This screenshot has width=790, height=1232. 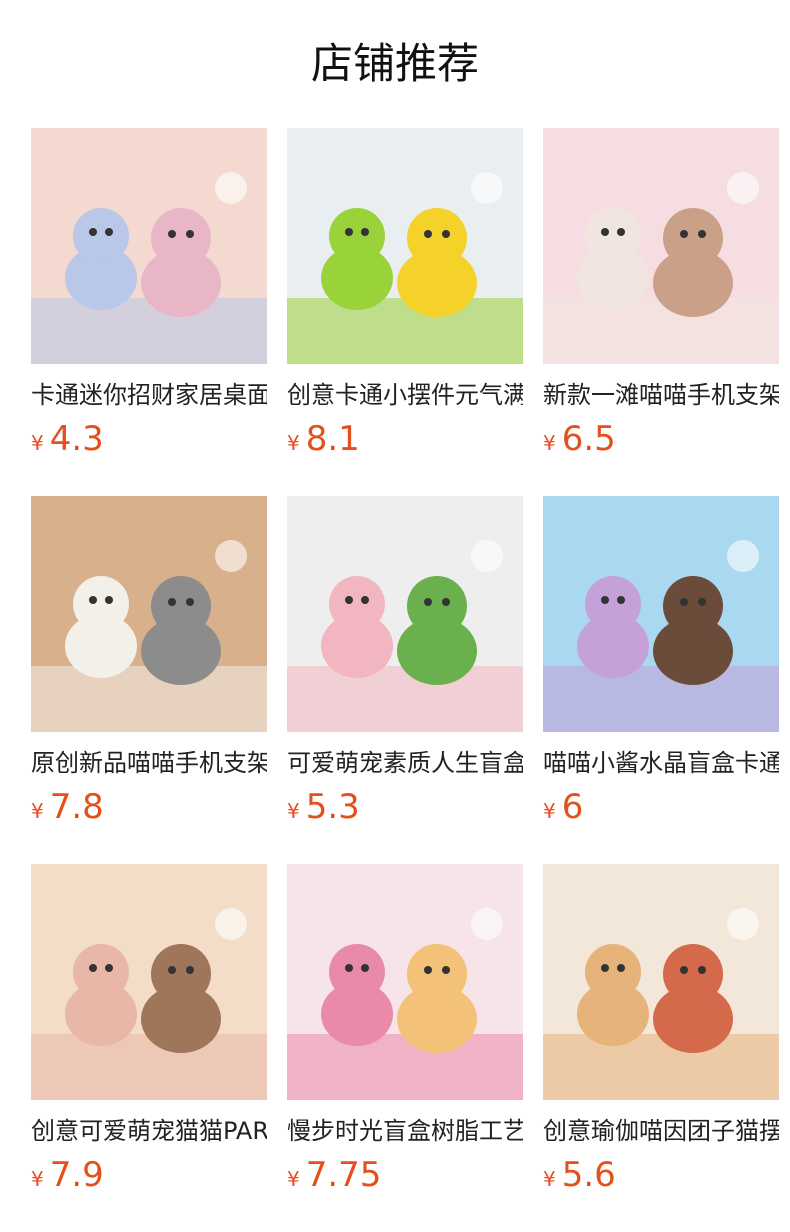 I want to click on product-card: 原创新品喵喵手机支架 ¥7.8, so click(x=149, y=664).